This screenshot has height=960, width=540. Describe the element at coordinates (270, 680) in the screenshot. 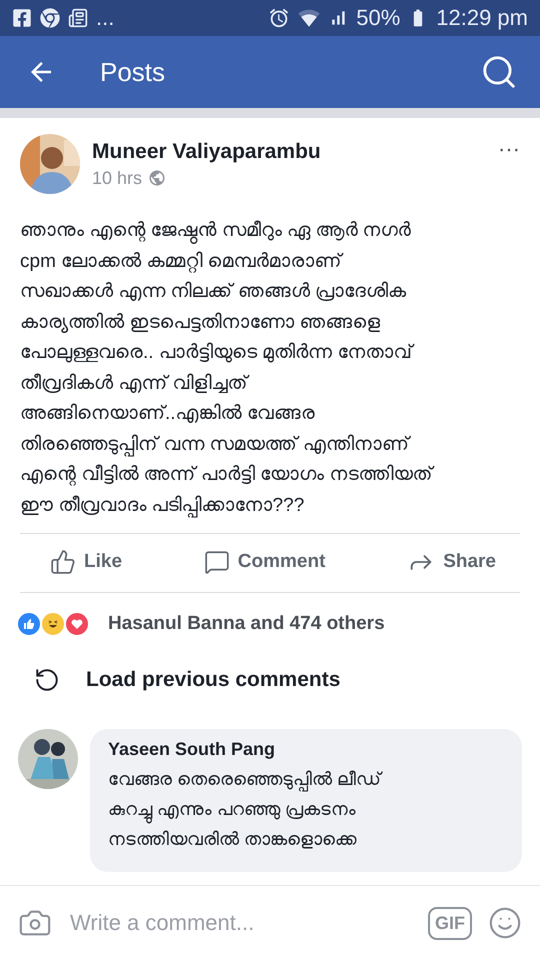

I see `load-previous-button: Load previous comments` at that location.